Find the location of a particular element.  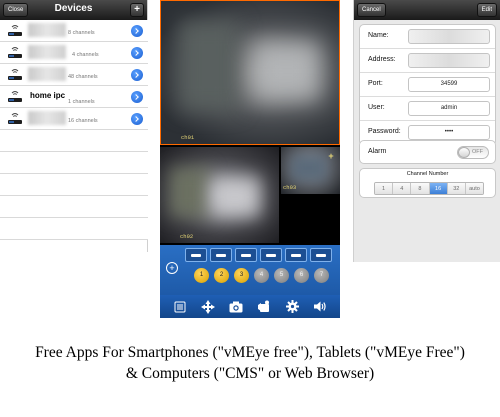

form-row-address: Address: is located at coordinates (427, 61).